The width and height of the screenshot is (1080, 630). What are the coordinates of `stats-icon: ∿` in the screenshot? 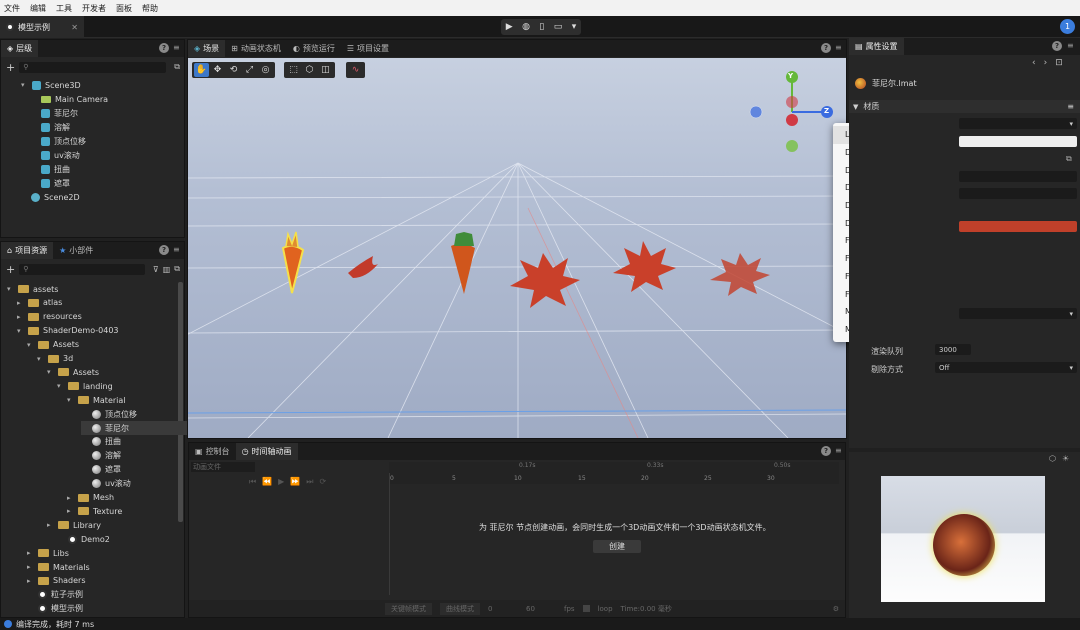 It's located at (355, 70).